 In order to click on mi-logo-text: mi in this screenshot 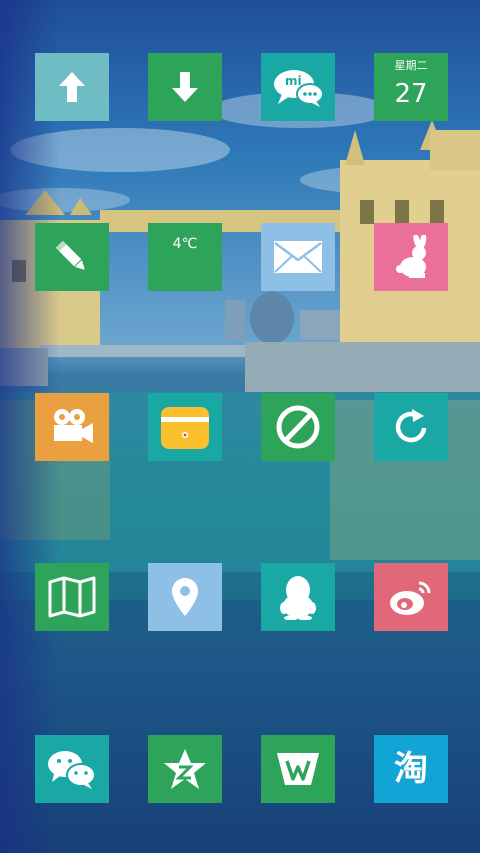, I will do `click(293, 81)`.